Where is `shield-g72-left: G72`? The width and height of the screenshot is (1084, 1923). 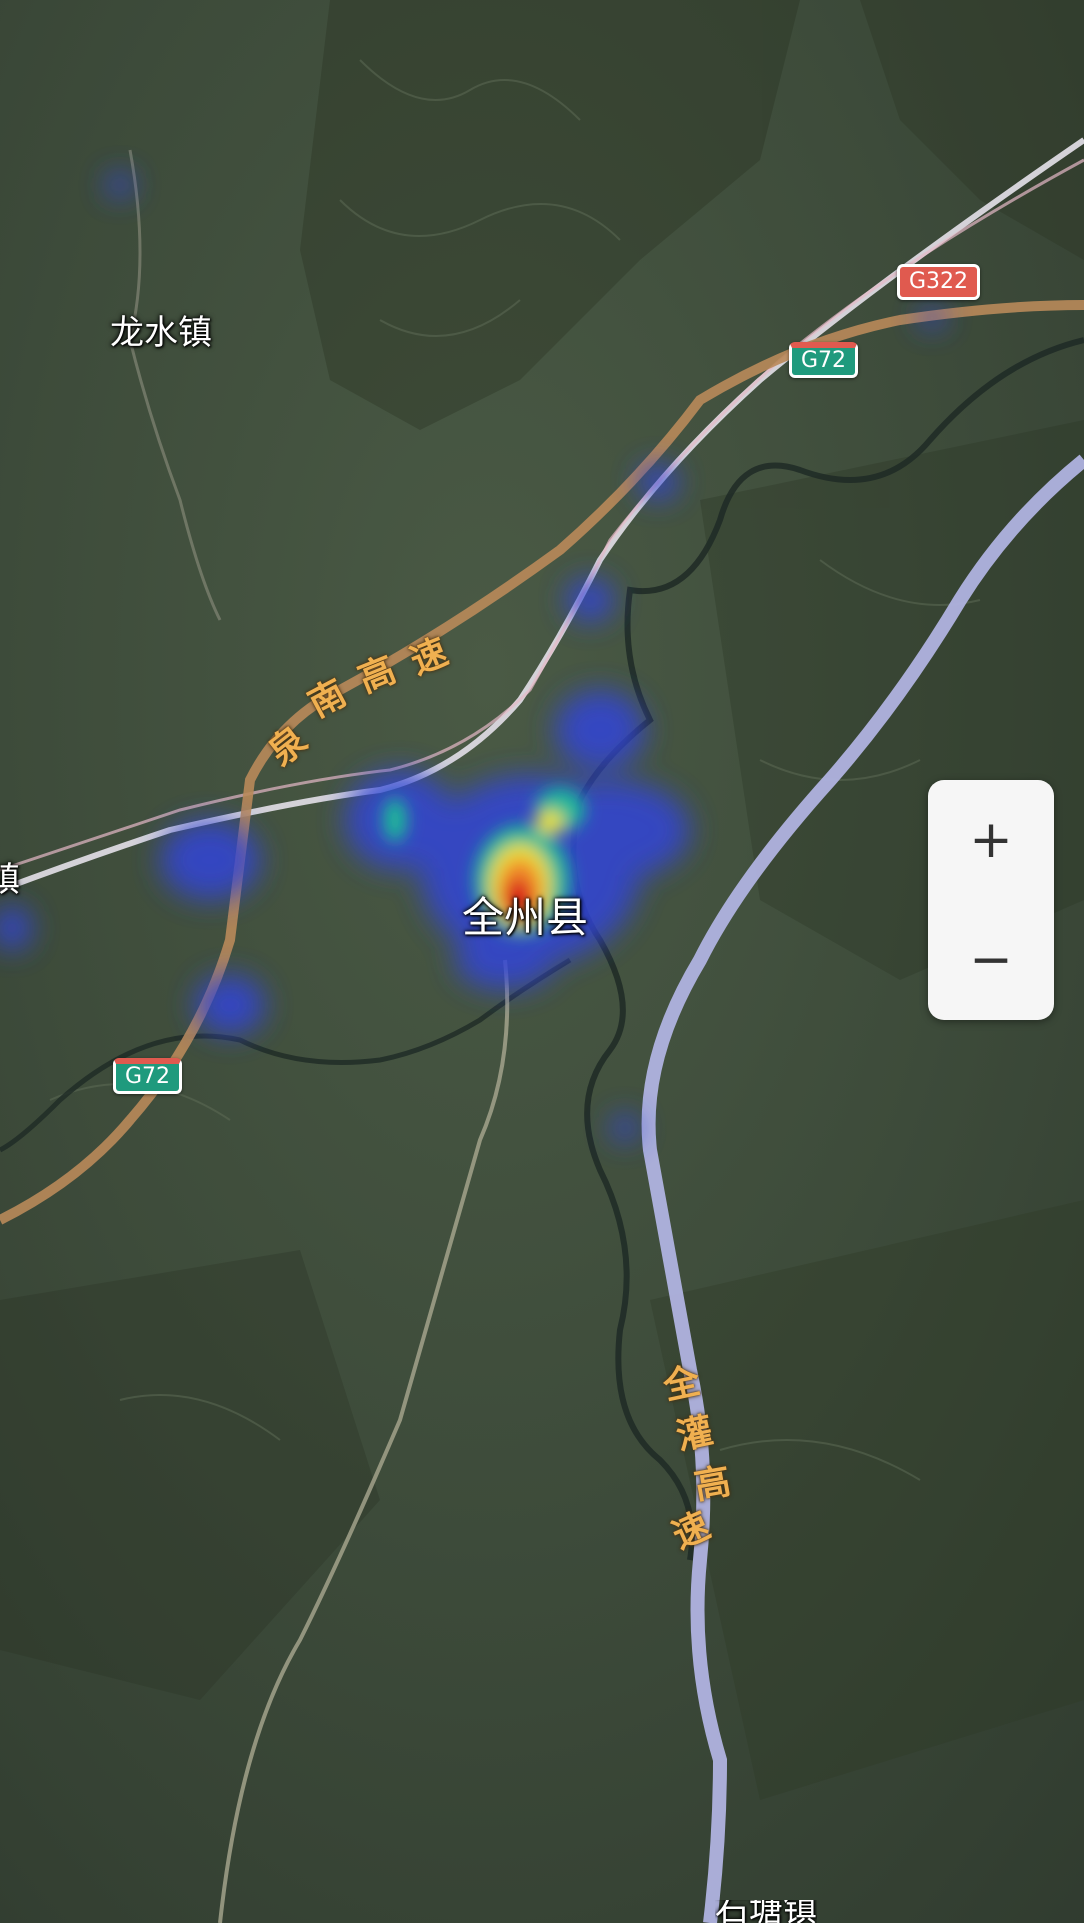
shield-g72-left: G72 is located at coordinates (148, 1076).